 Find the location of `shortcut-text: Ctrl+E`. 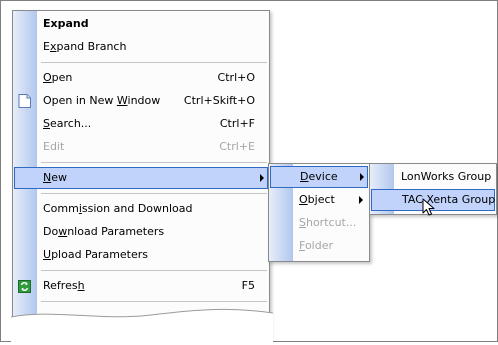

shortcut-text: Ctrl+E is located at coordinates (237, 146).